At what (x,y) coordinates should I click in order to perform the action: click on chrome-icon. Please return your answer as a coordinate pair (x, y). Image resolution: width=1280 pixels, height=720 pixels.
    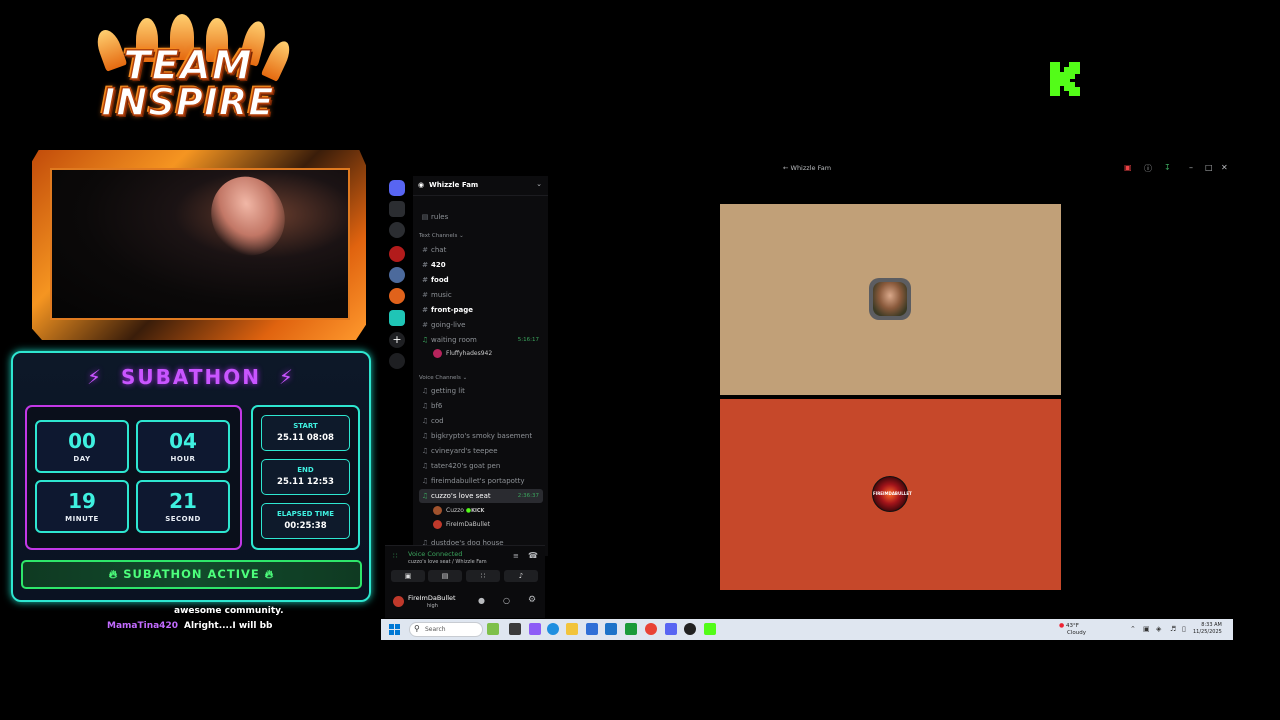
    Looking at the image, I should click on (651, 629).